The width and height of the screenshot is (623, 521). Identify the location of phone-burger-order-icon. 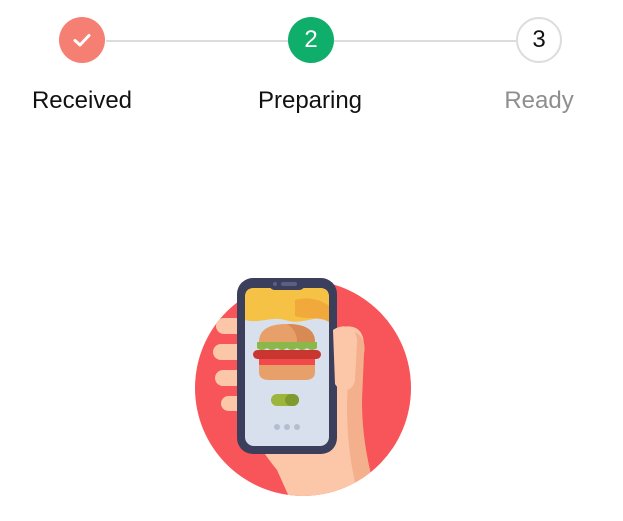
(303, 387).